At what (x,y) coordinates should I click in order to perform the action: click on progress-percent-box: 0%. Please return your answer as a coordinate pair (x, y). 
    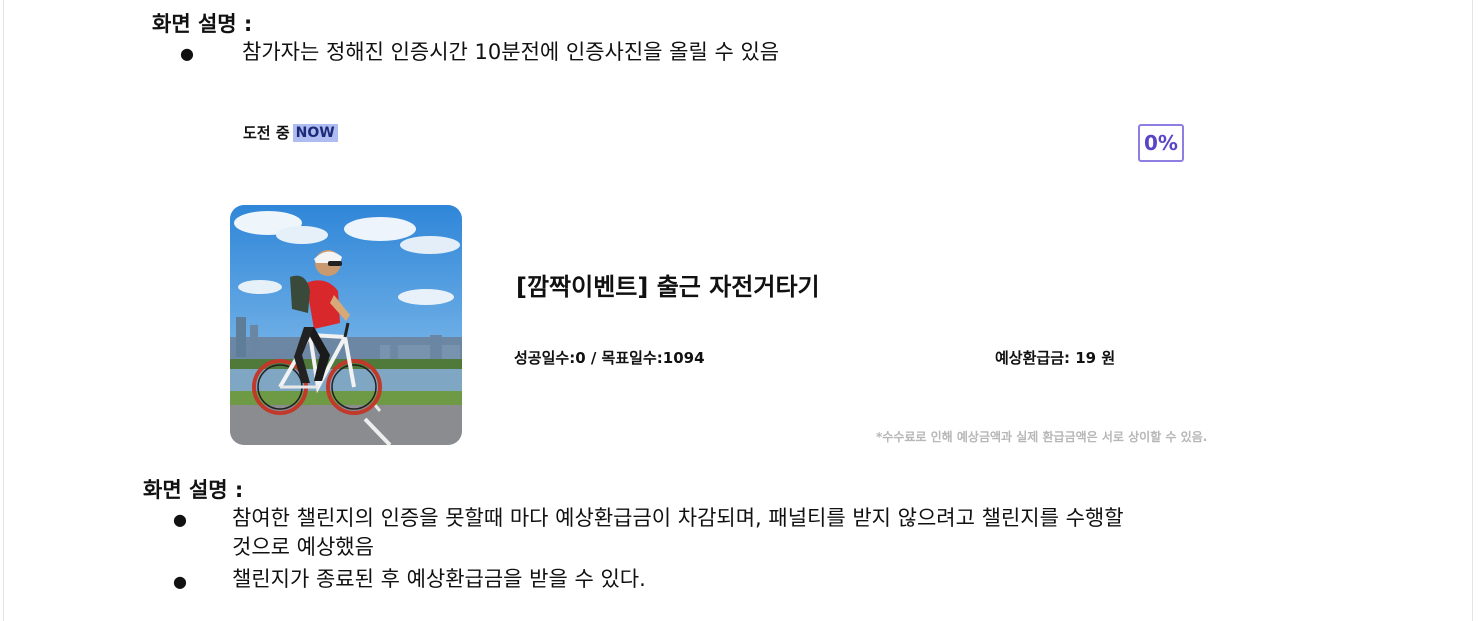
    Looking at the image, I should click on (1161, 143).